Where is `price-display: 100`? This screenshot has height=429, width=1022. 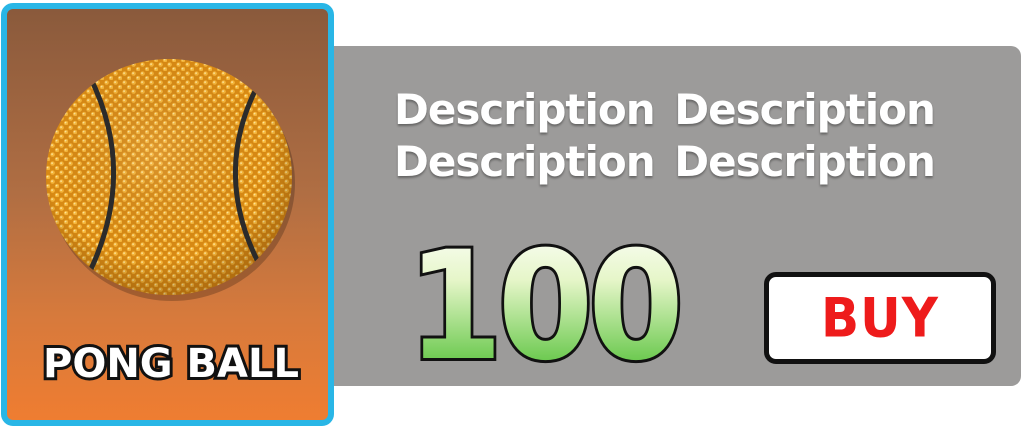 price-display: 100 is located at coordinates (545, 306).